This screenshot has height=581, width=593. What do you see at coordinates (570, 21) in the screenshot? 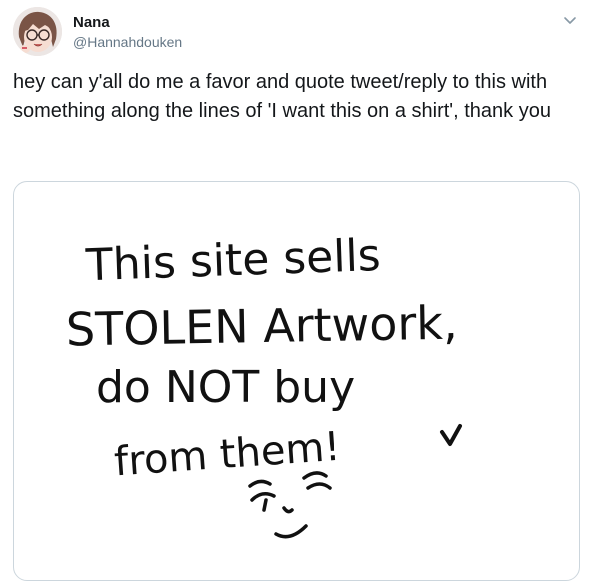
I see `chevron-down-icon` at bounding box center [570, 21].